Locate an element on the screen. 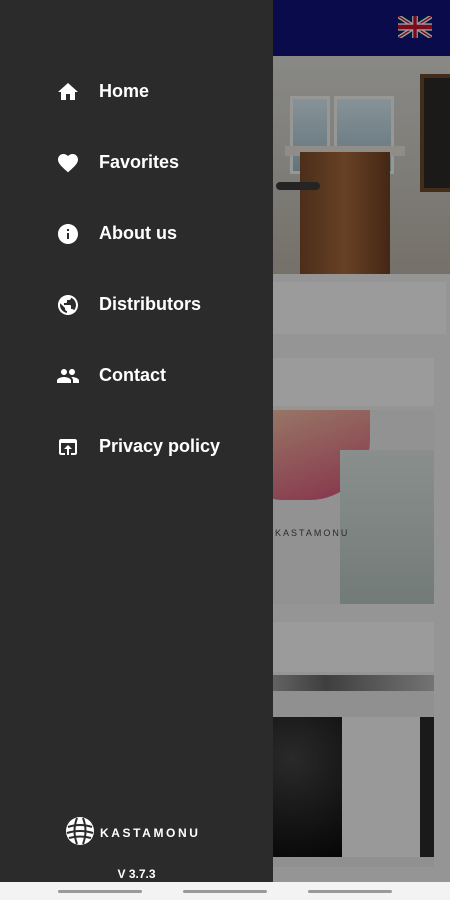  drawer-item-home: Home is located at coordinates (136, 91).